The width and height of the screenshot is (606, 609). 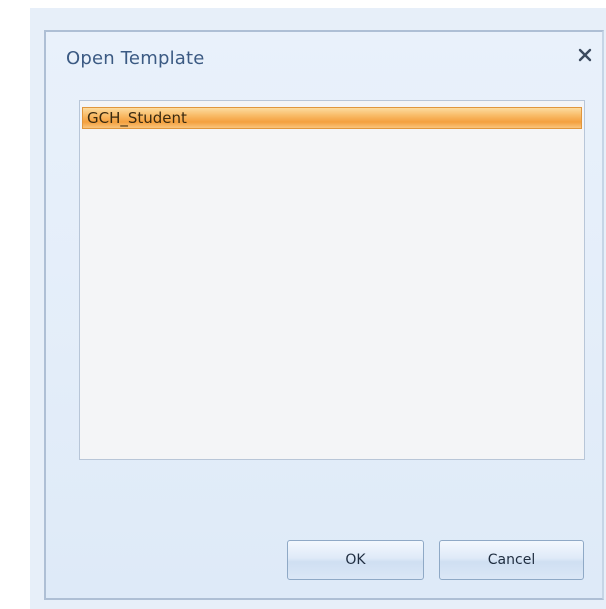 I want to click on close-button, so click(x=585, y=55).